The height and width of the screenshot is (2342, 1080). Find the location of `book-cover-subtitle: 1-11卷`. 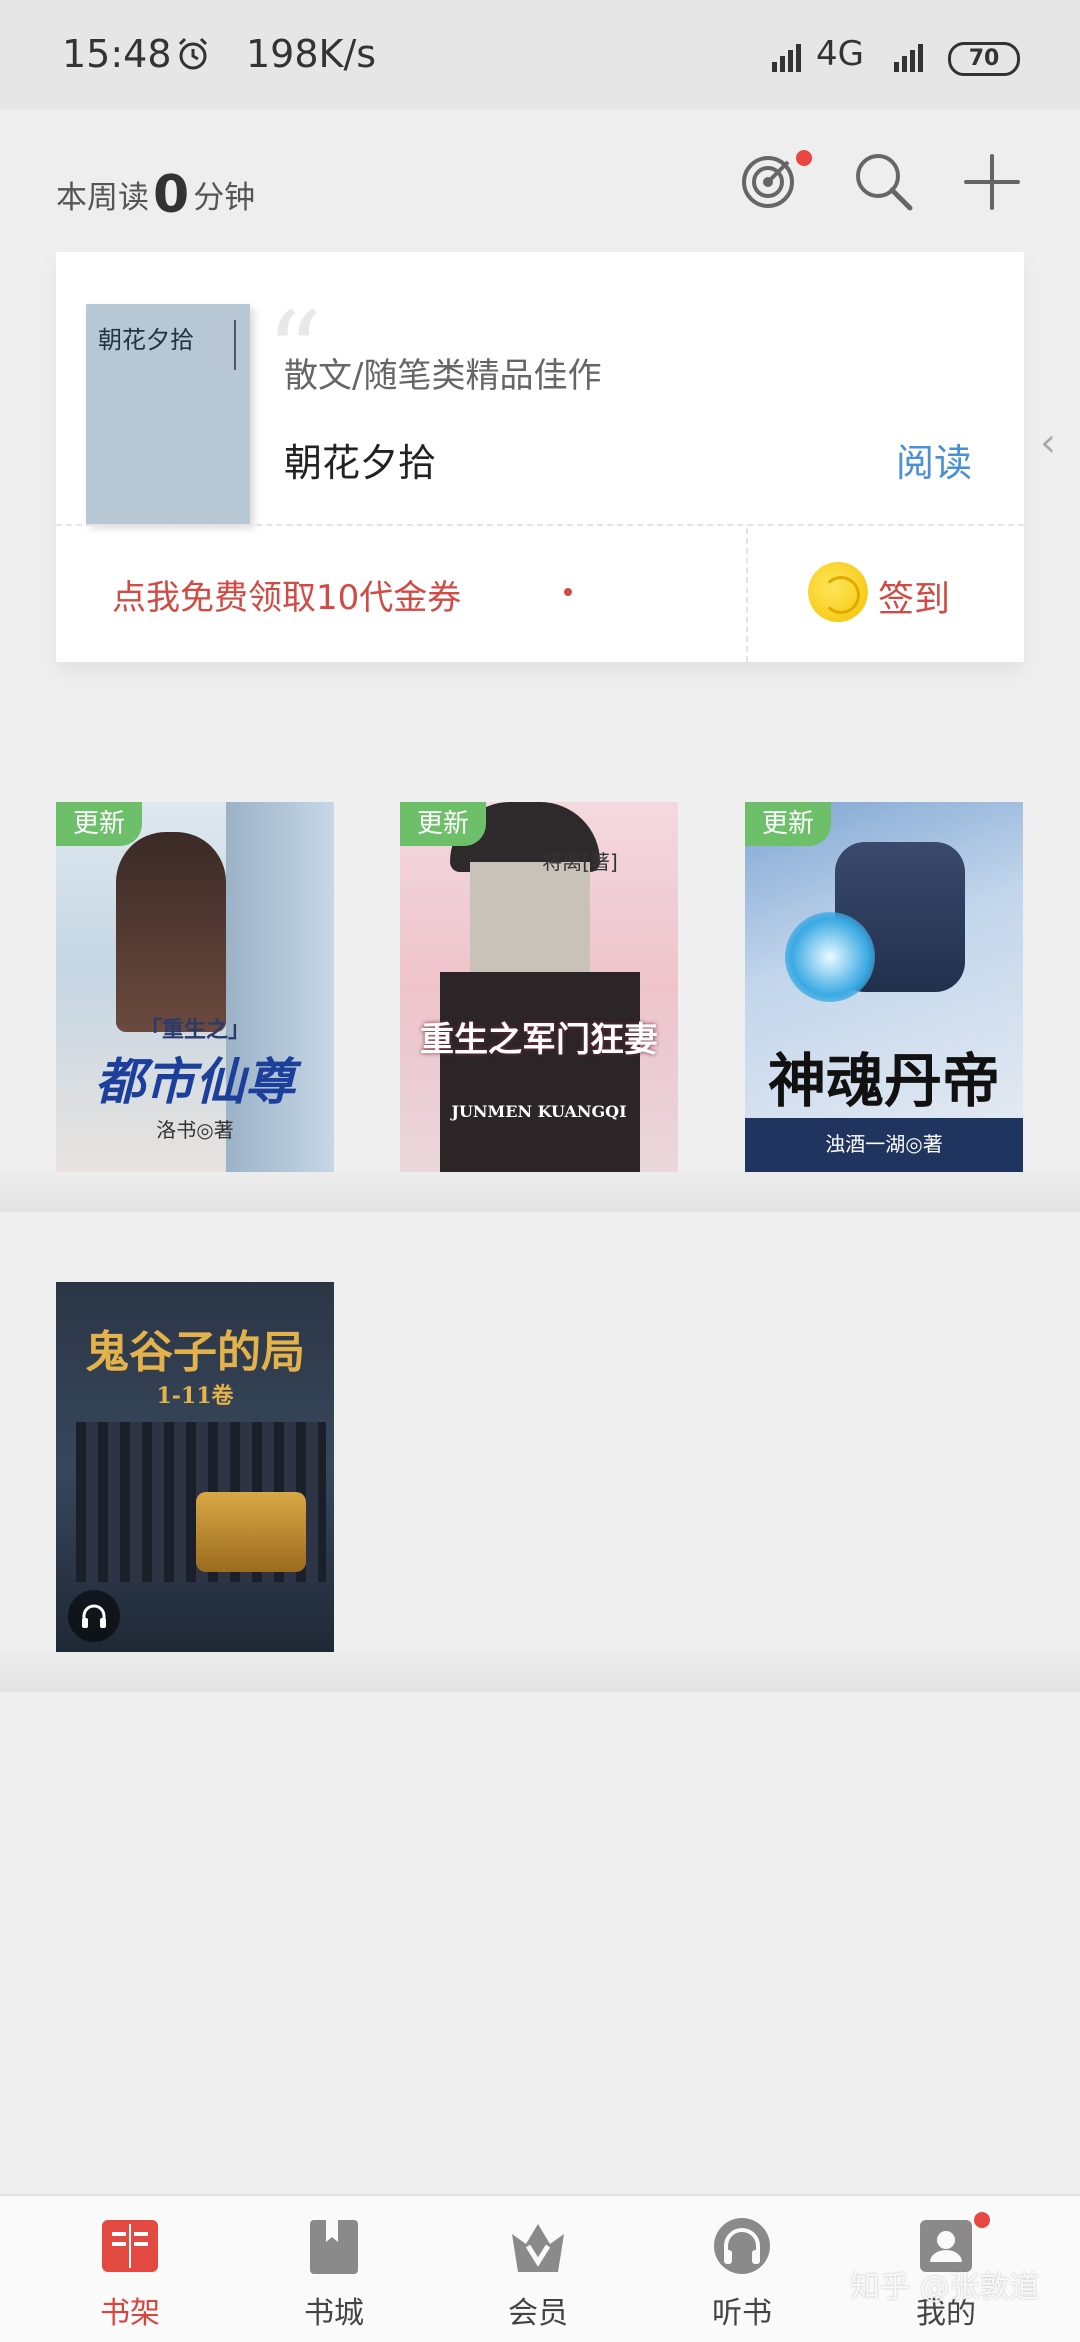

book-cover-subtitle: 1-11卷 is located at coordinates (195, 1396).